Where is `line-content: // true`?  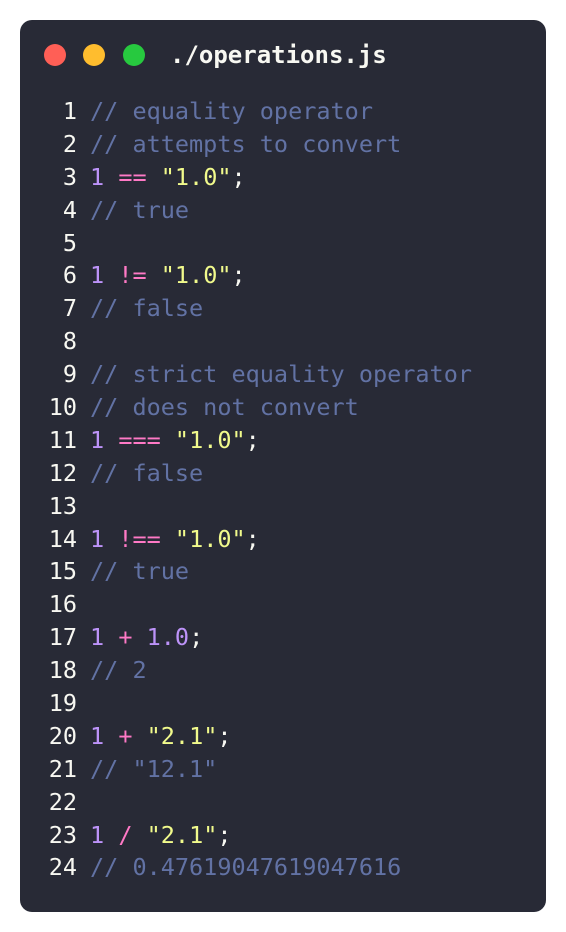 line-content: // true is located at coordinates (139, 571).